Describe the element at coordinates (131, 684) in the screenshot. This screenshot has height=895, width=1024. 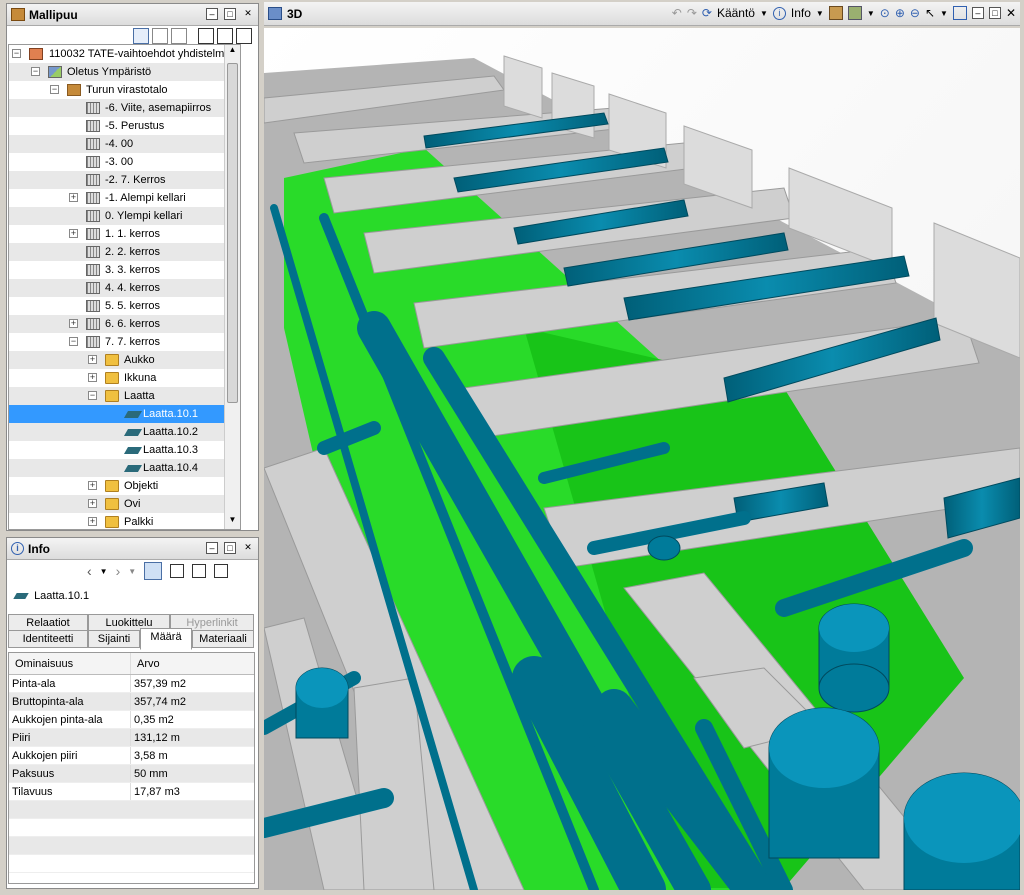
I see `table-row: Pinta-ala 357,39 m2` at that location.